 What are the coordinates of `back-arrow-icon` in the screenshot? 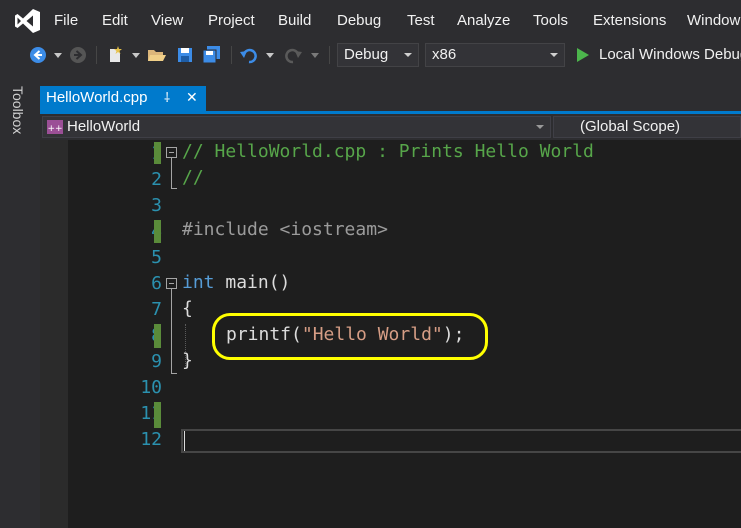 It's located at (38, 55).